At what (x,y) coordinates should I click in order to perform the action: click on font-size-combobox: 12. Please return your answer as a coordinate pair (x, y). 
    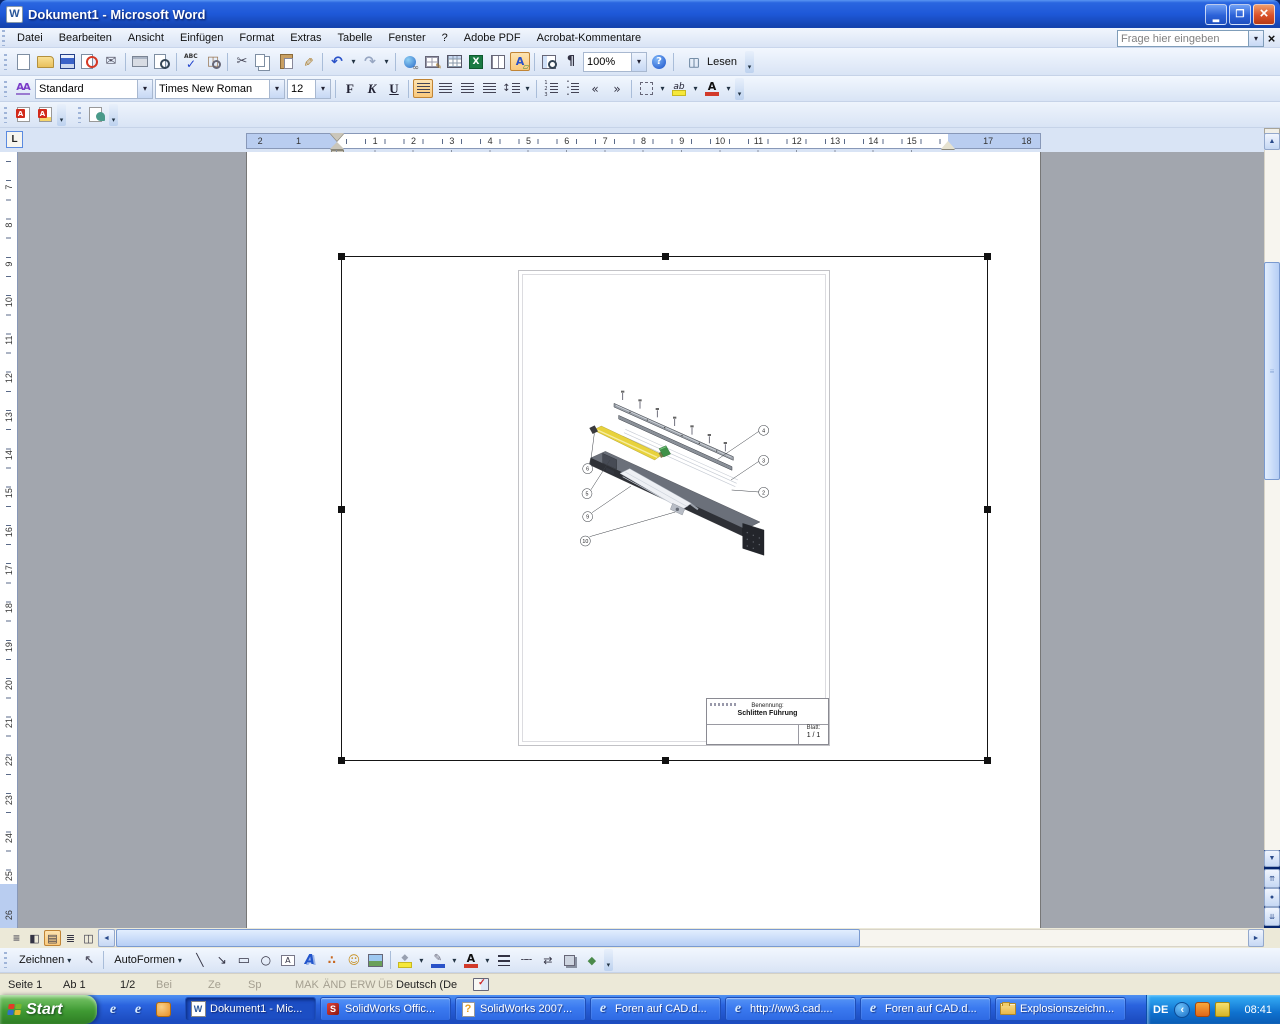
    Looking at the image, I should click on (309, 88).